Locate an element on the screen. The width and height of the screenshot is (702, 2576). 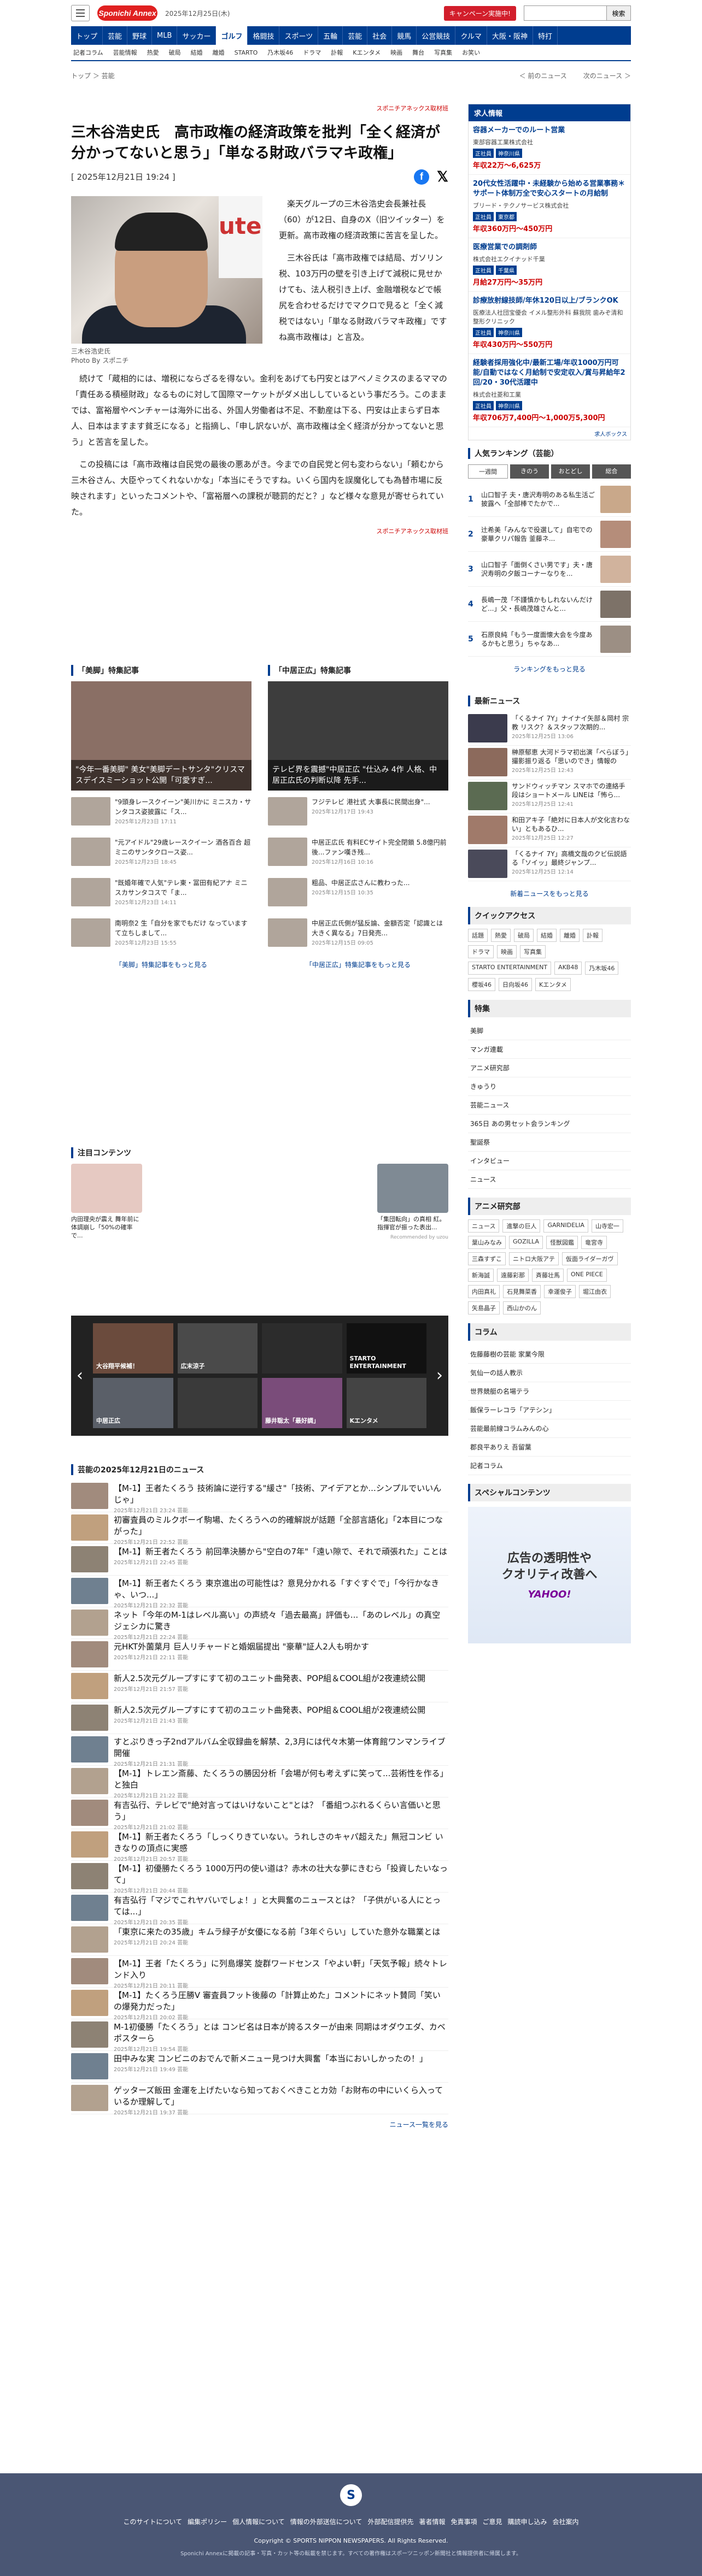
anime-chip: 堀江由衣 is located at coordinates (595, 1291).